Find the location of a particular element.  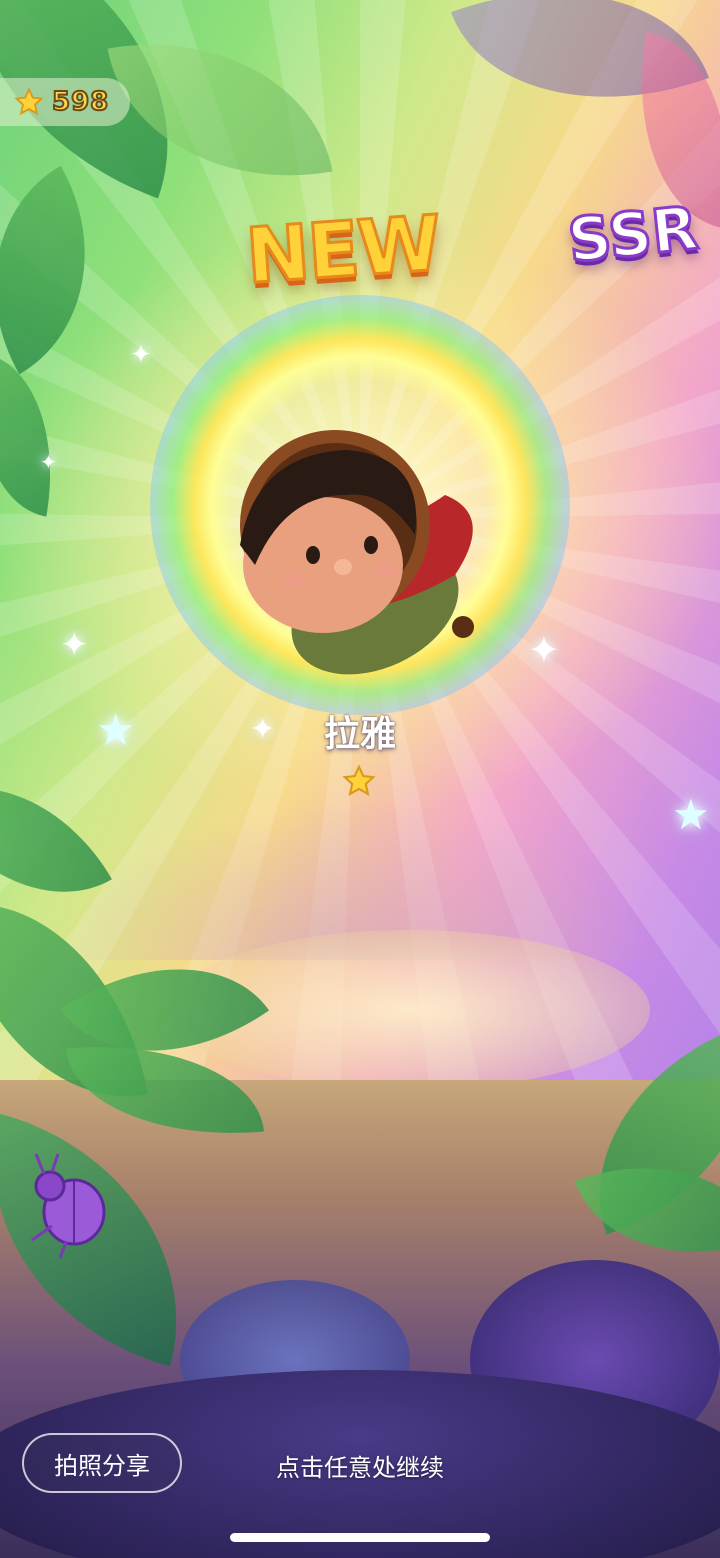

star-icon is located at coordinates (29, 101).